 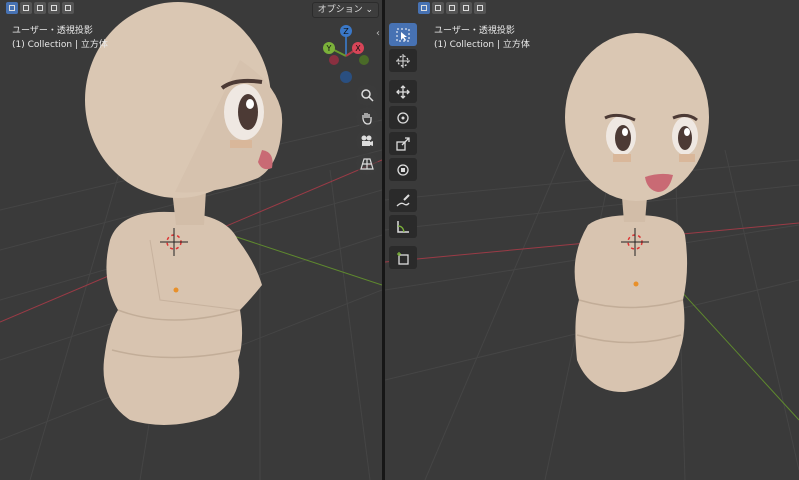 I want to click on gizmo-neg-y, so click(x=364, y=60).